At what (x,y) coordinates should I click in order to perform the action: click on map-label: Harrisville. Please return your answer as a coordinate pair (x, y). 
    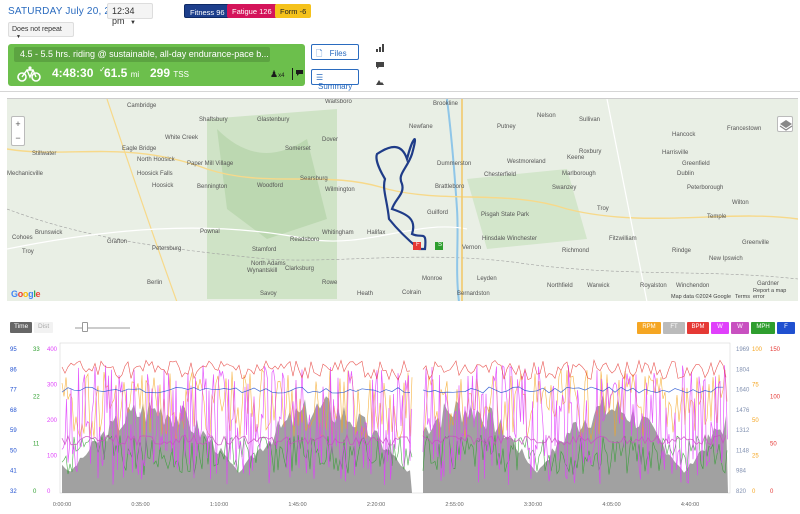
    Looking at the image, I should click on (675, 153).